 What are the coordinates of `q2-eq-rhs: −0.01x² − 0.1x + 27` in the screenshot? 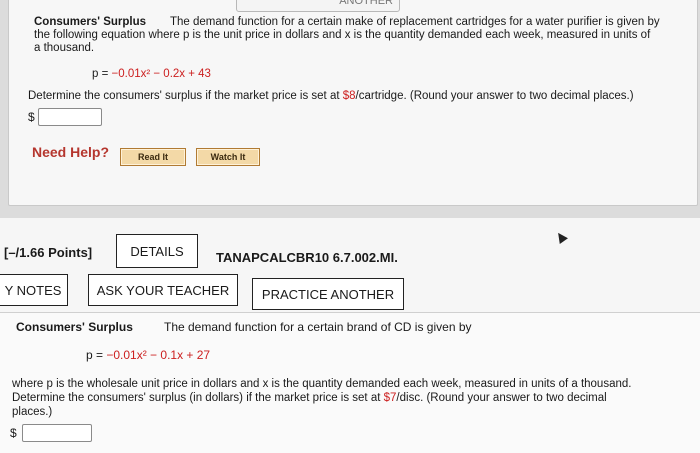 It's located at (158, 355).